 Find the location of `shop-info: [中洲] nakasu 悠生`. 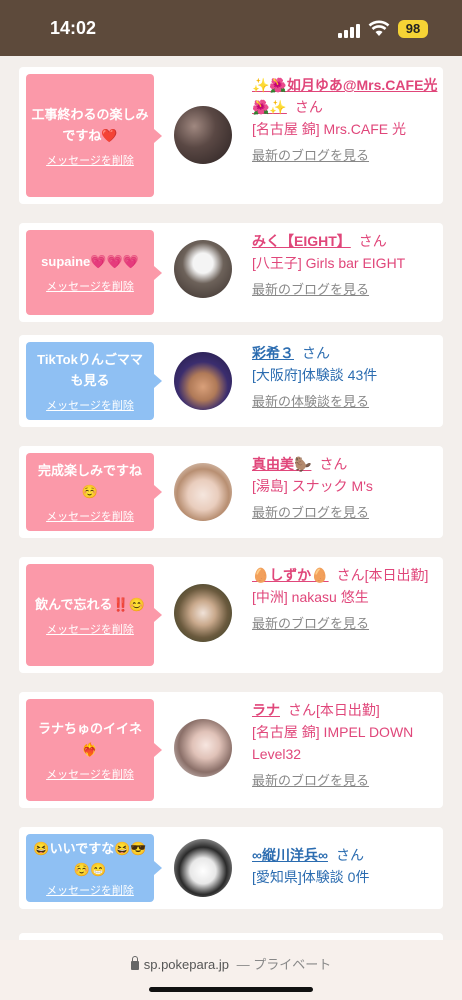

shop-info: [中洲] nakasu 悠生 is located at coordinates (310, 597).